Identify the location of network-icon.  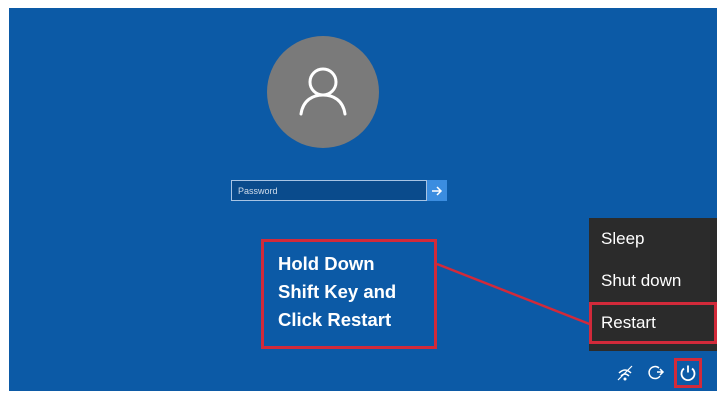
(625, 373).